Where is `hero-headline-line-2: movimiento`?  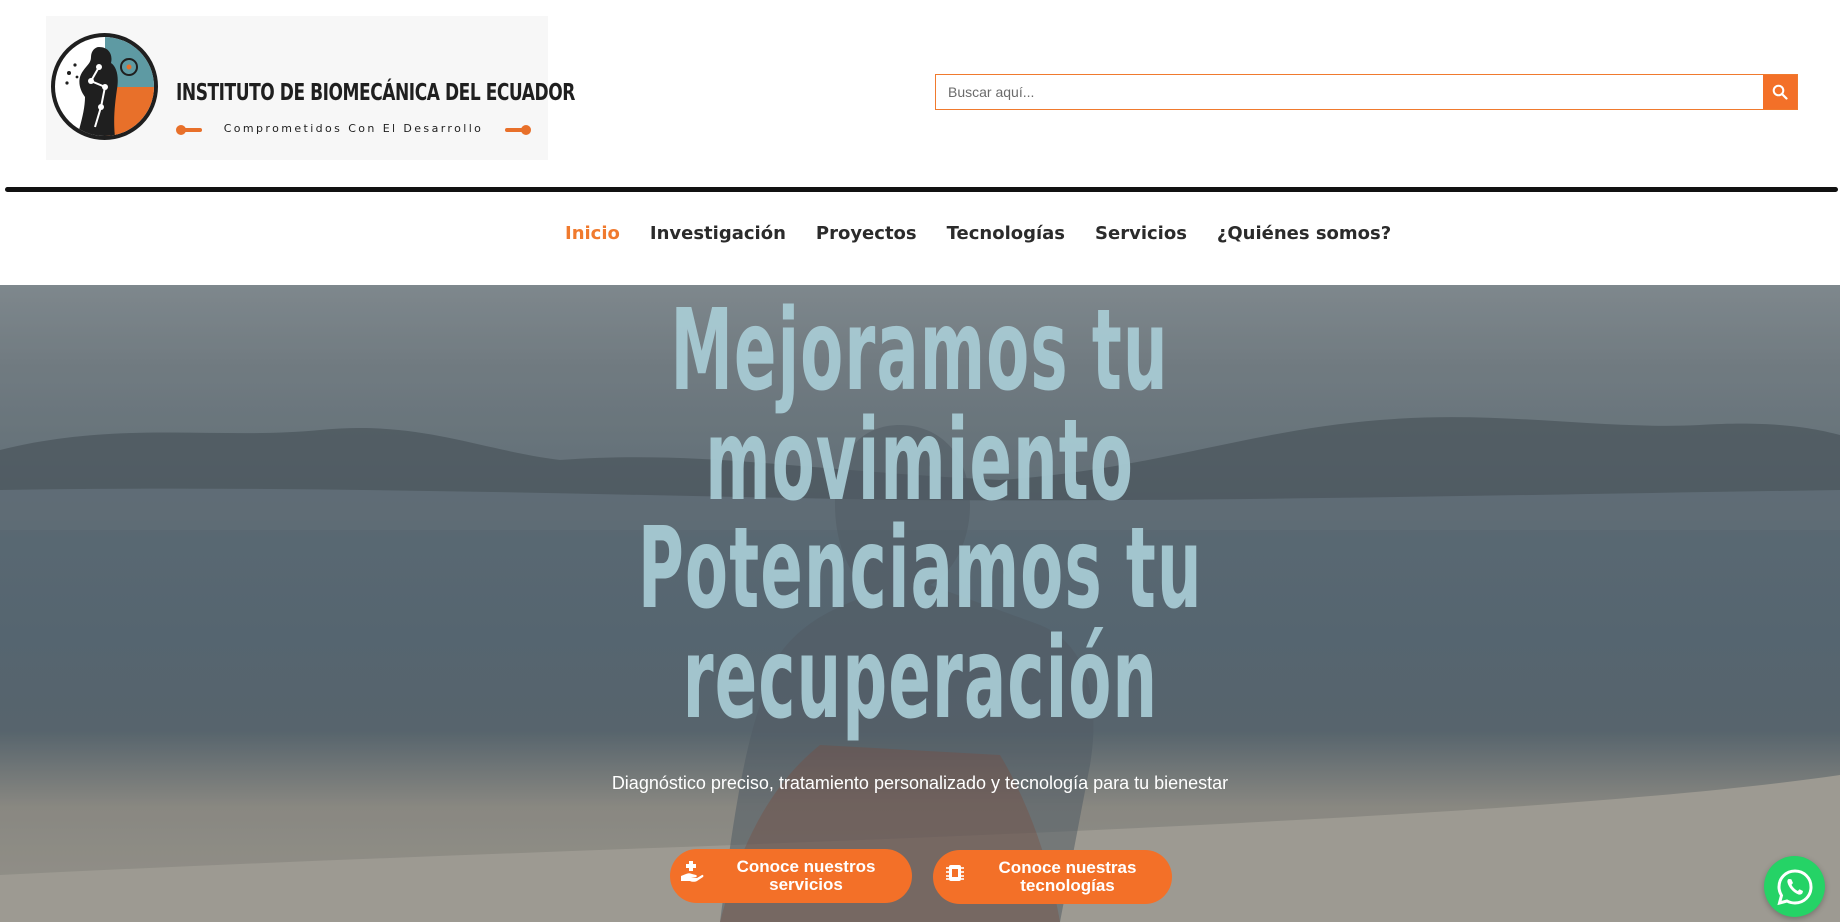 hero-headline-line-2: movimiento is located at coordinates (920, 461).